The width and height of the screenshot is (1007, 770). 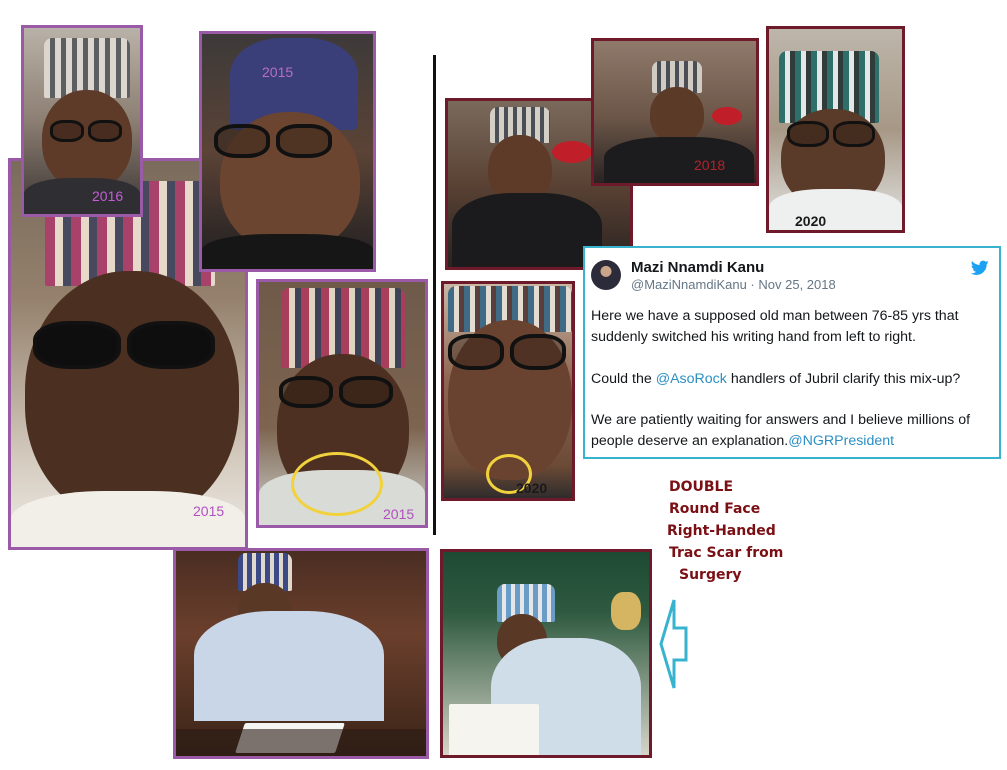 What do you see at coordinates (710, 575) in the screenshot?
I see `caption-line: Surgery` at bounding box center [710, 575].